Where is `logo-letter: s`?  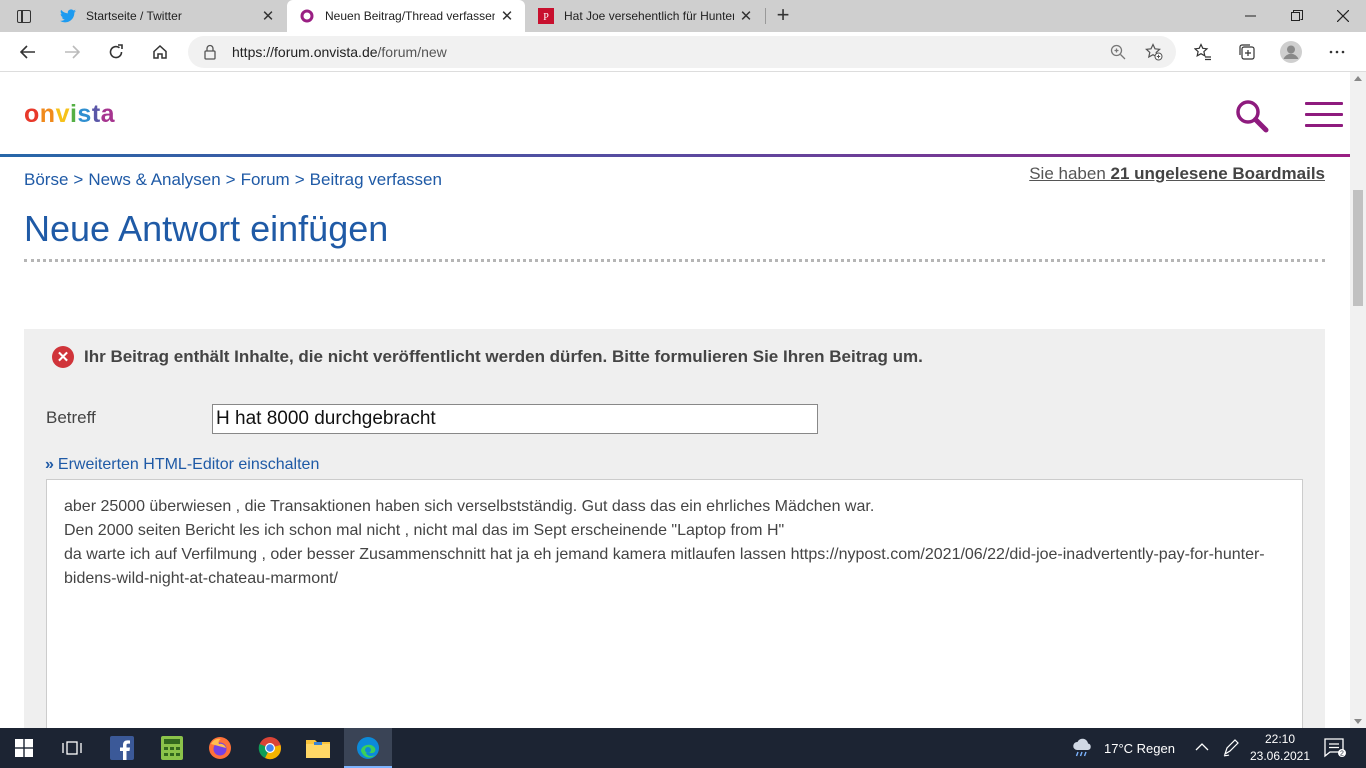 logo-letter: s is located at coordinates (84, 114).